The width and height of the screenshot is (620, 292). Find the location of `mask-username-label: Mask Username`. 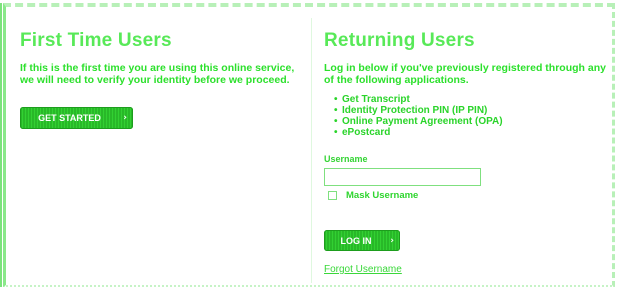

mask-username-label: Mask Username is located at coordinates (382, 195).